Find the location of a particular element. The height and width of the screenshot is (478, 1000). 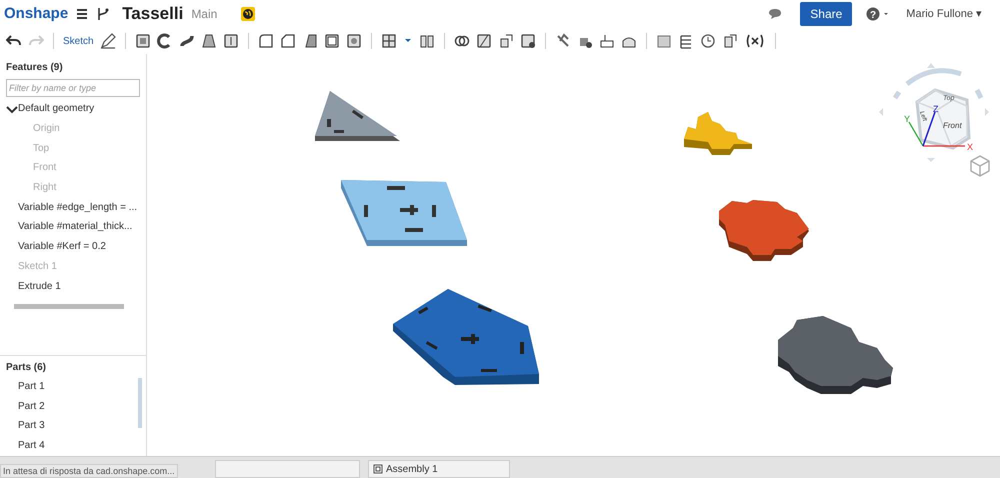

vertical-scrollbar is located at coordinates (140, 403).